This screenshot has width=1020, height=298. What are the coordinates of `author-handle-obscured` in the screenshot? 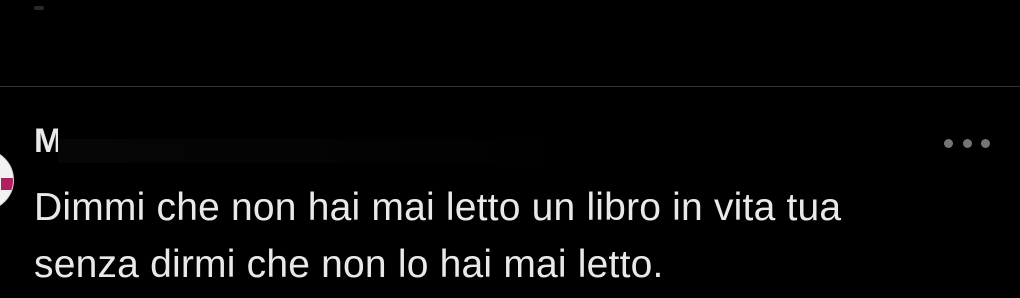 It's located at (318, 151).